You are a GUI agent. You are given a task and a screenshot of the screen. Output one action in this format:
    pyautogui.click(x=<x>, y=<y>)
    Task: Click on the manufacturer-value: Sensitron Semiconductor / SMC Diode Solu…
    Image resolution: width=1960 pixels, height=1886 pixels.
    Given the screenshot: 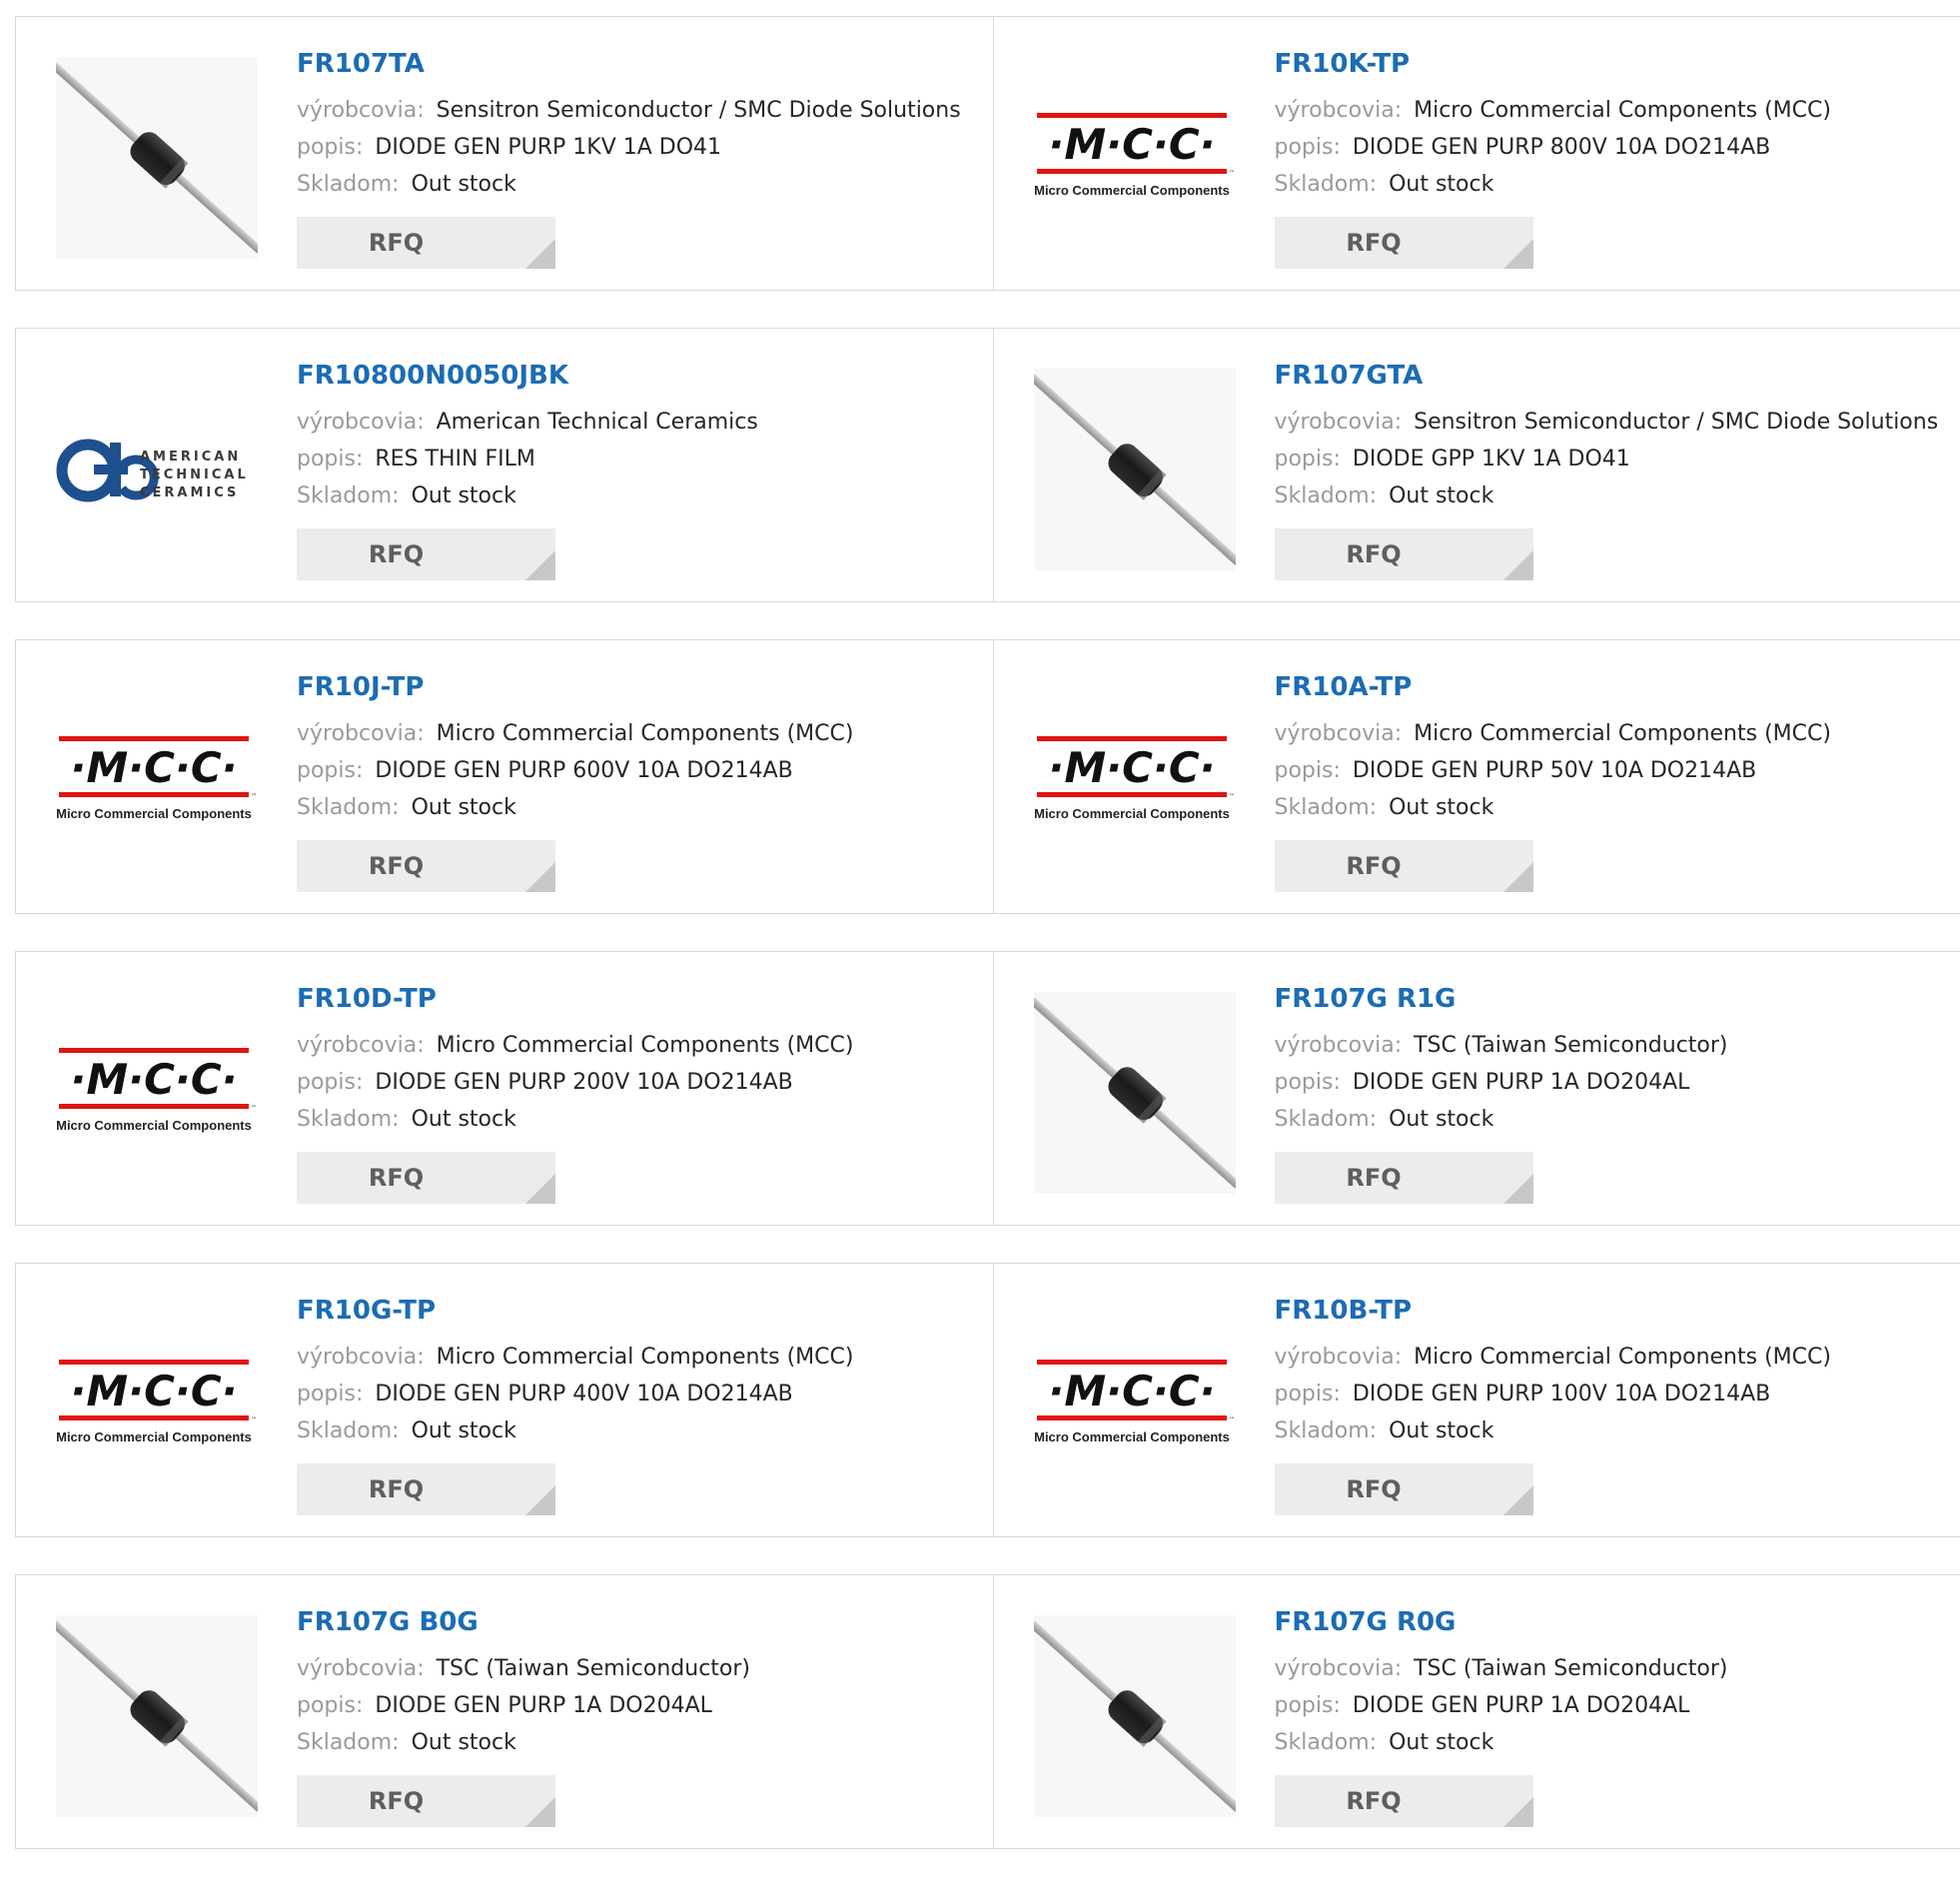 What is the action you would take?
    pyautogui.click(x=1676, y=422)
    